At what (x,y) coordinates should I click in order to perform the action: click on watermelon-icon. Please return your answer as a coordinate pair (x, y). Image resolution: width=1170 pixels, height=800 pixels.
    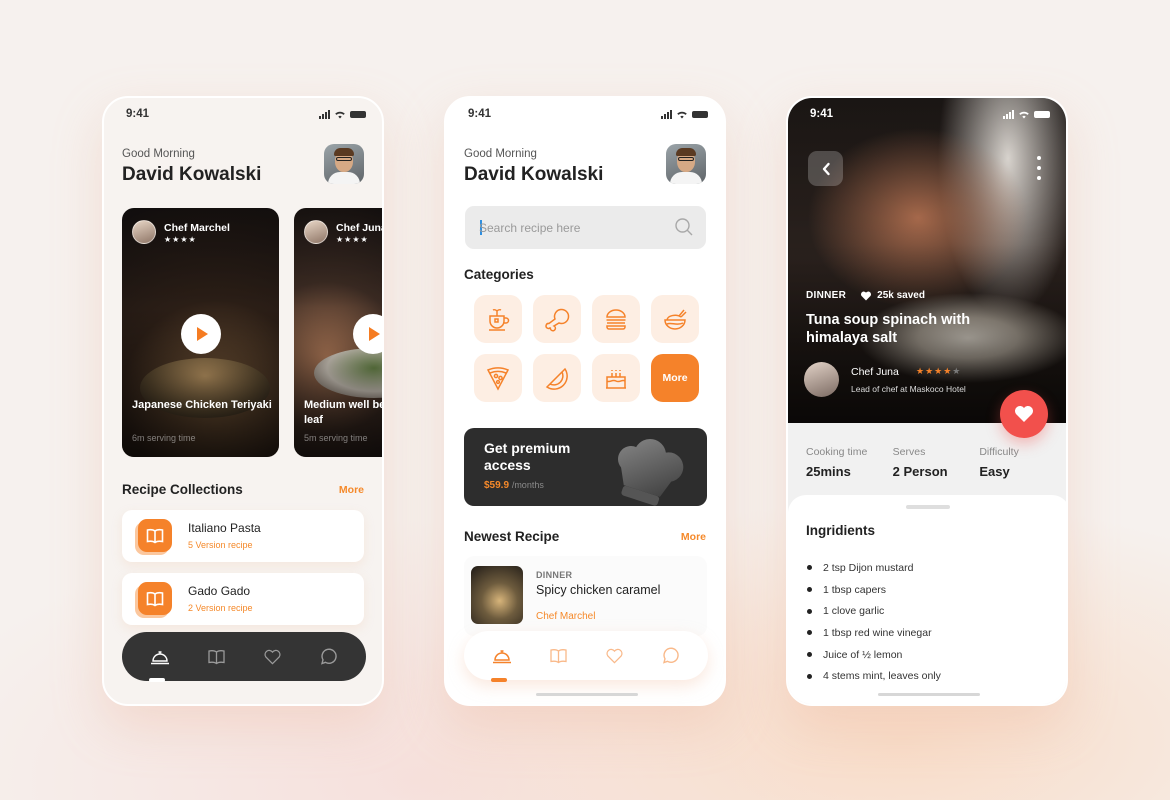
    Looking at the image, I should click on (556, 378).